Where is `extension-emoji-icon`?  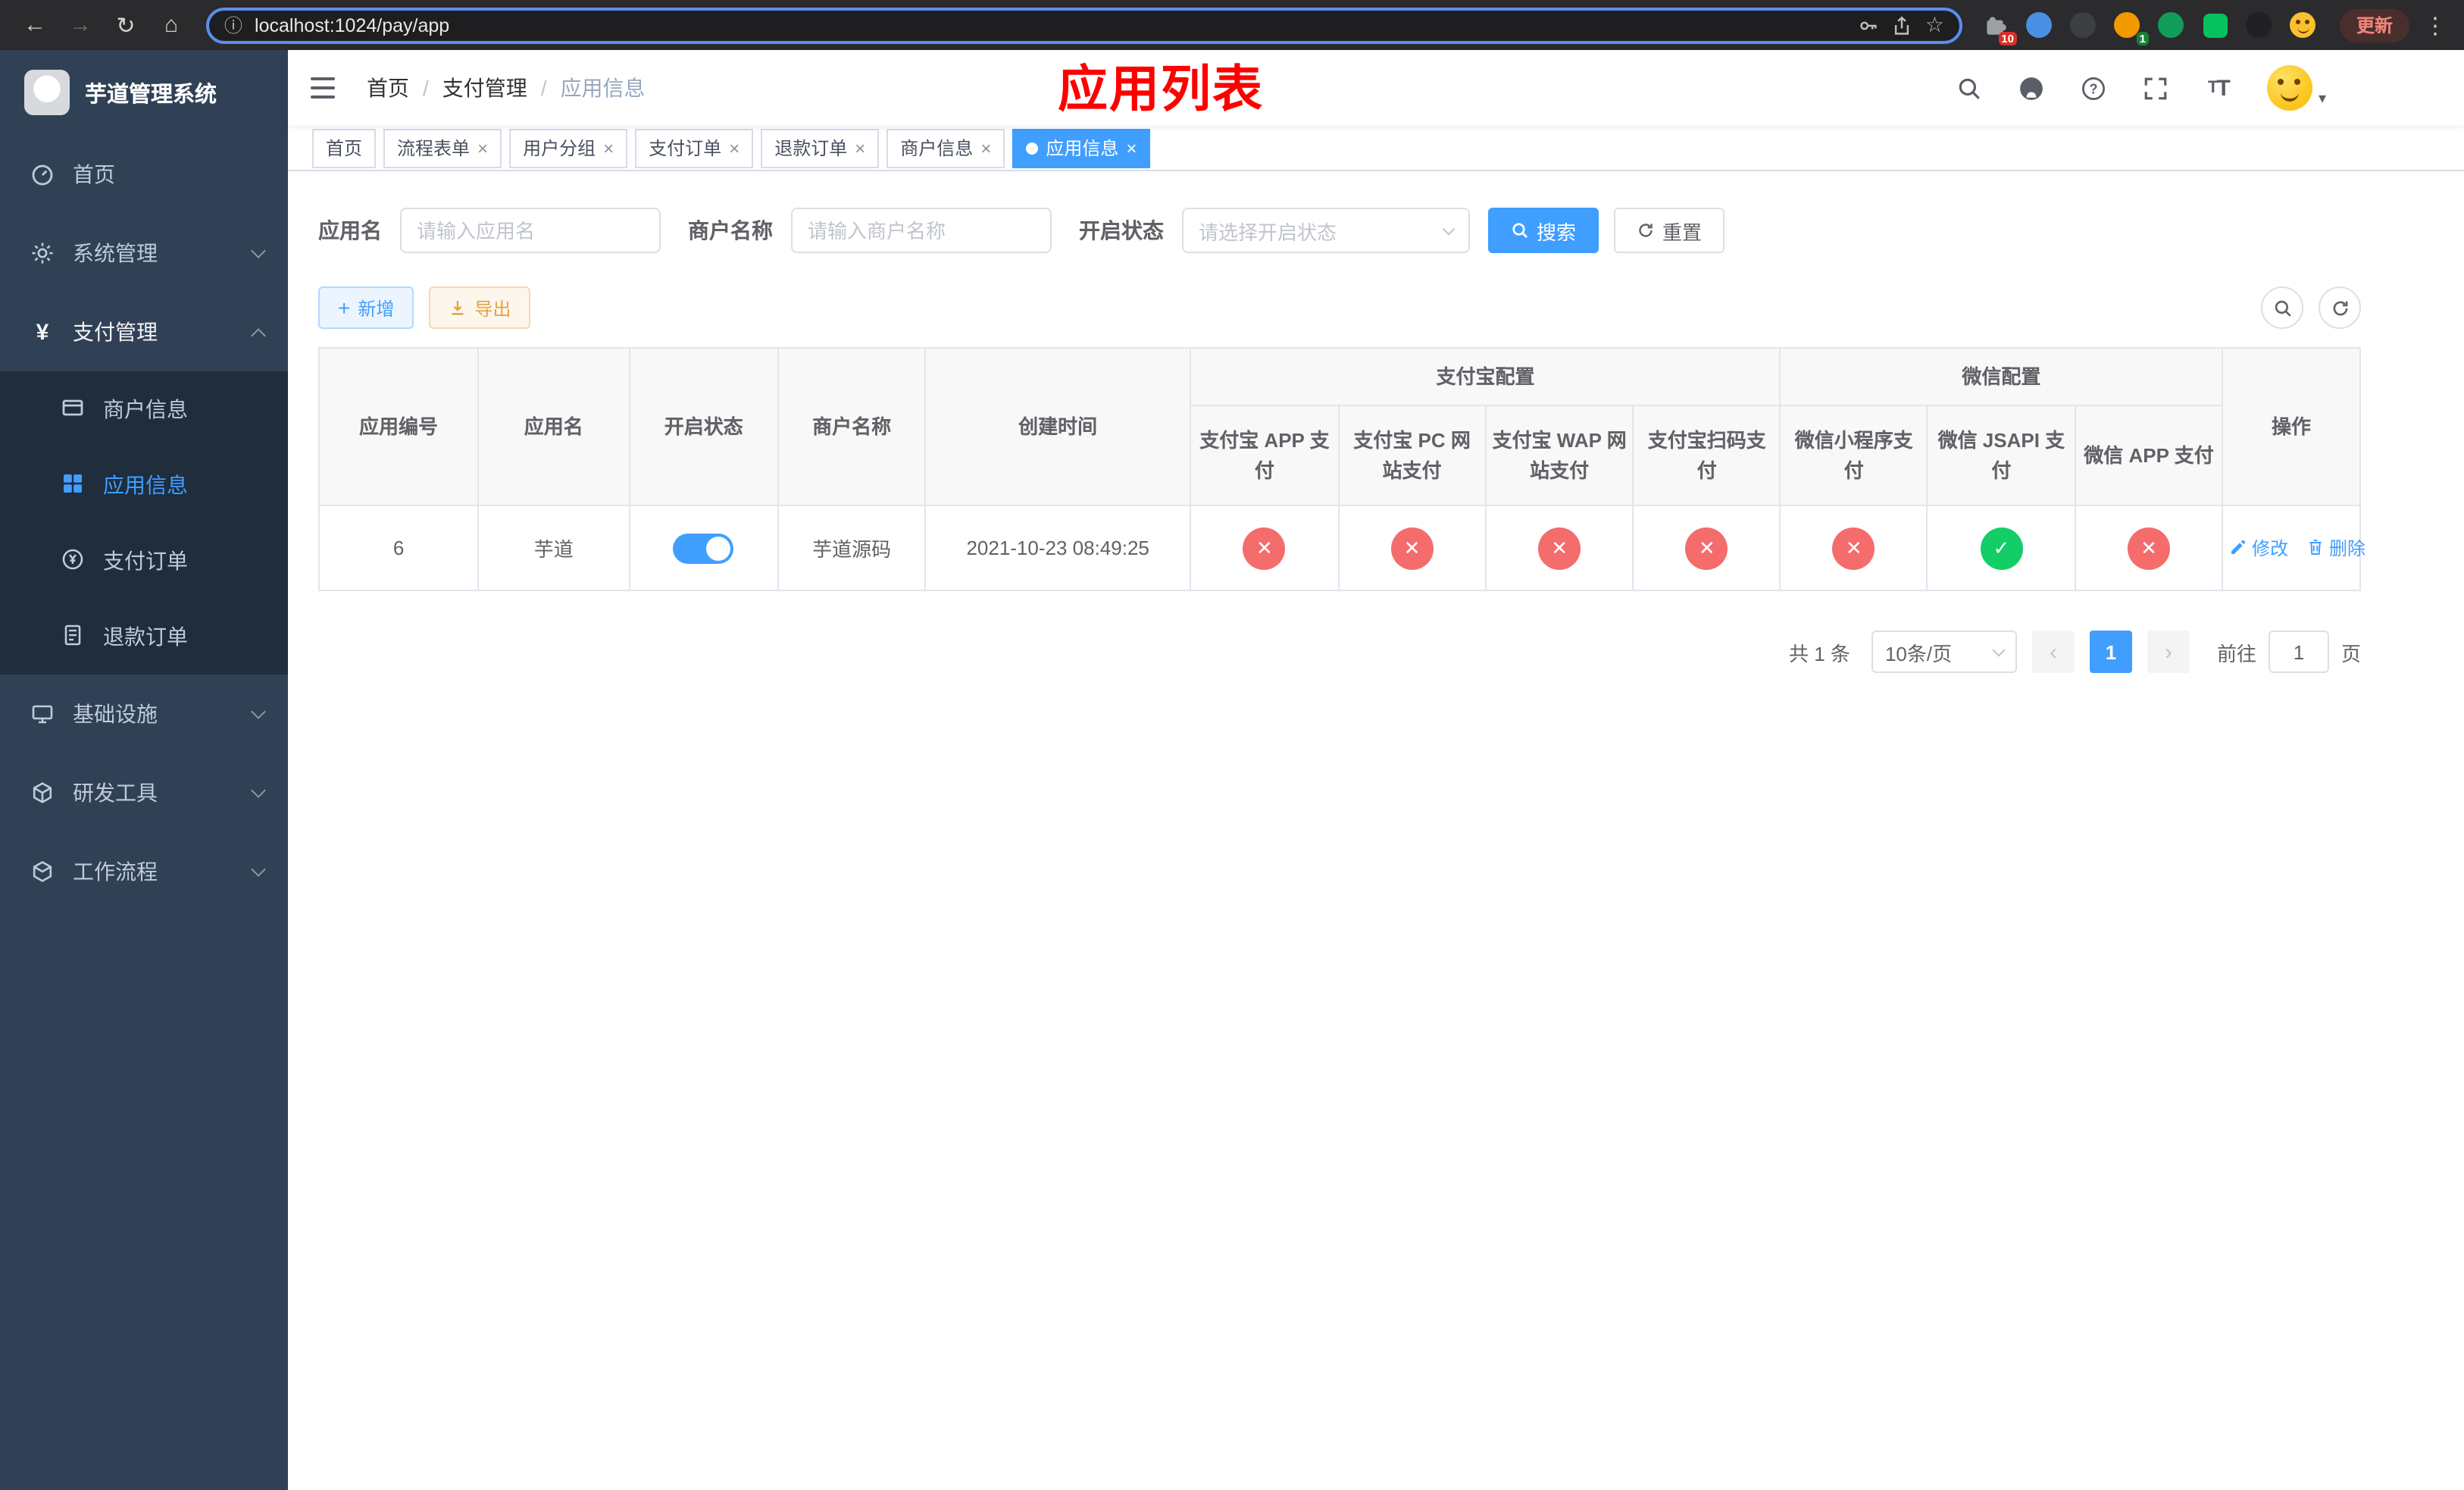 extension-emoji-icon is located at coordinates (2303, 25).